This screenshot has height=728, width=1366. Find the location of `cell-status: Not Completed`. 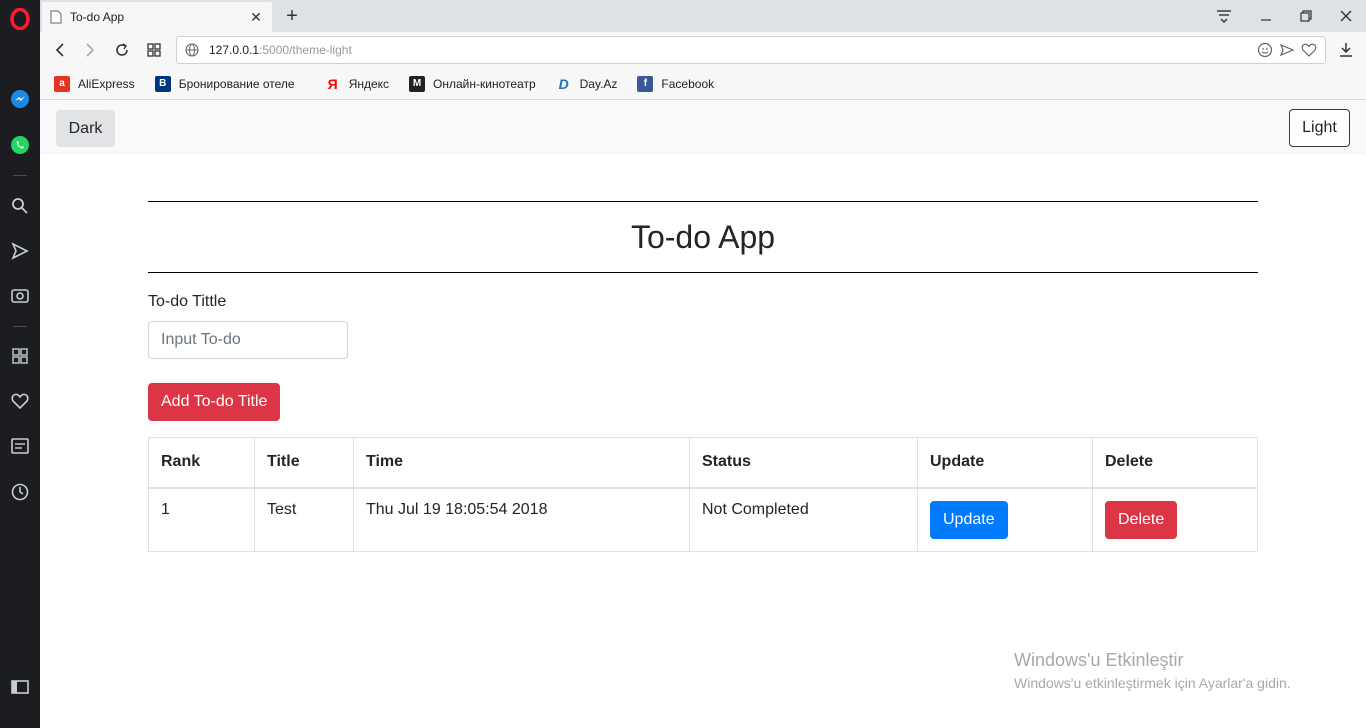

cell-status: Not Completed is located at coordinates (803, 519).